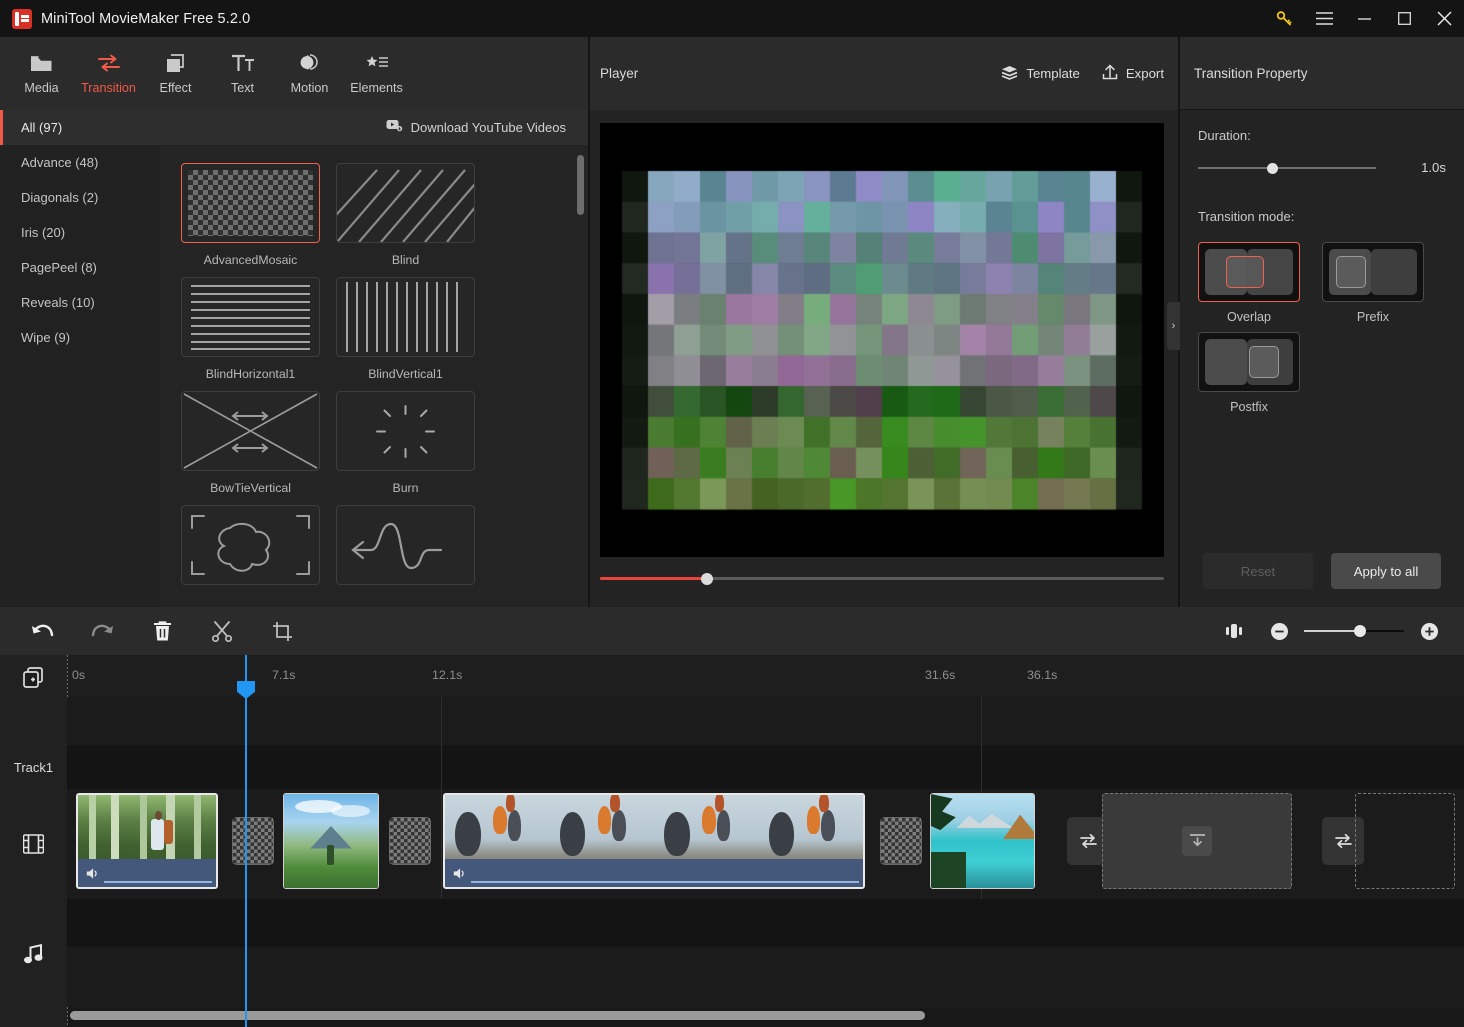 This screenshot has height=1027, width=1464. Describe the element at coordinates (1429, 631) in the screenshot. I see `plus-circle-icon` at that location.